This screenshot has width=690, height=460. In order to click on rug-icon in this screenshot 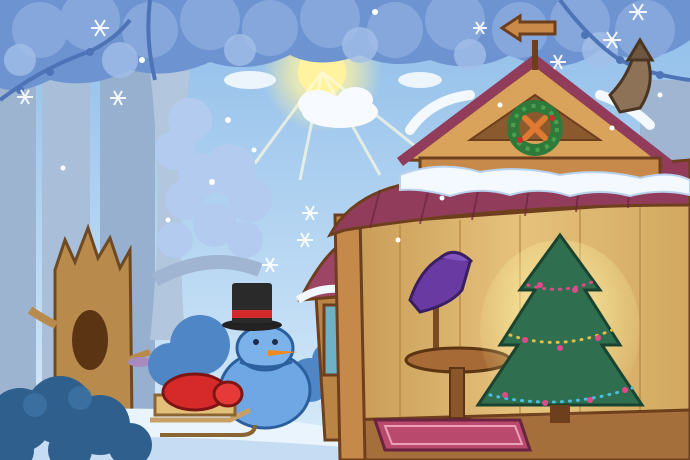, I will do `click(452, 435)`.